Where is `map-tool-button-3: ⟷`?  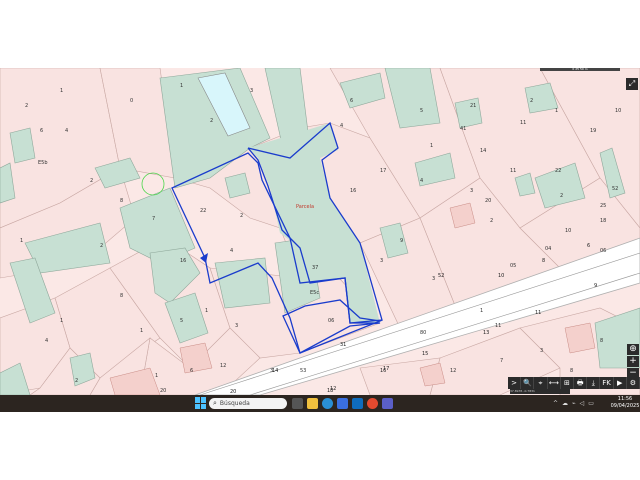 map-tool-button-3: ⟷ is located at coordinates (554, 383).